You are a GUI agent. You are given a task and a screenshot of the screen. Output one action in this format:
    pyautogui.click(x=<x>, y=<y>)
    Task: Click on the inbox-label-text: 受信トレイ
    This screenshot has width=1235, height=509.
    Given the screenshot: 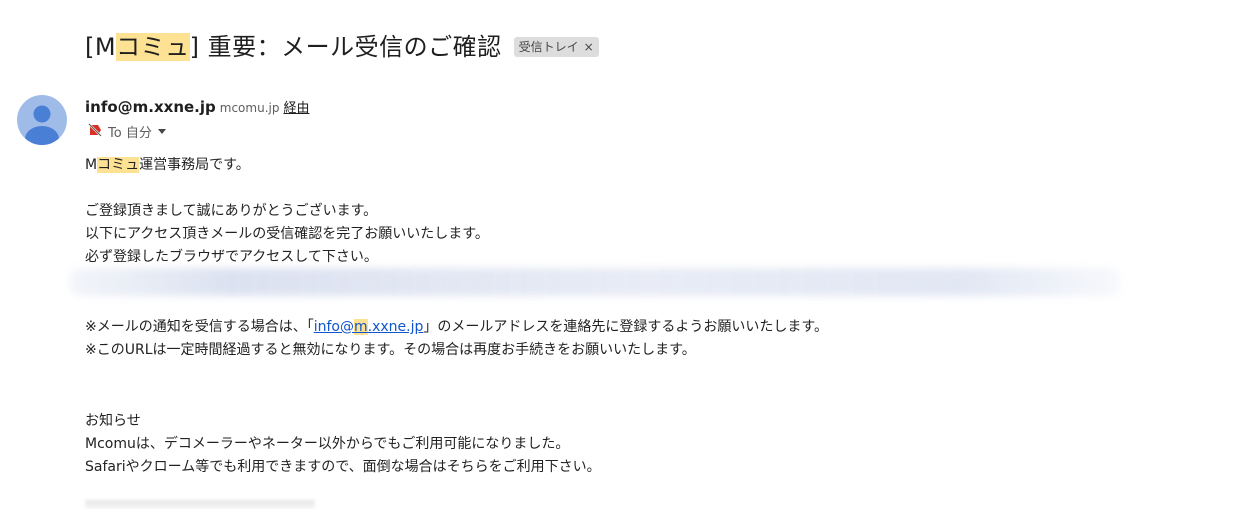 What is the action you would take?
    pyautogui.click(x=548, y=47)
    